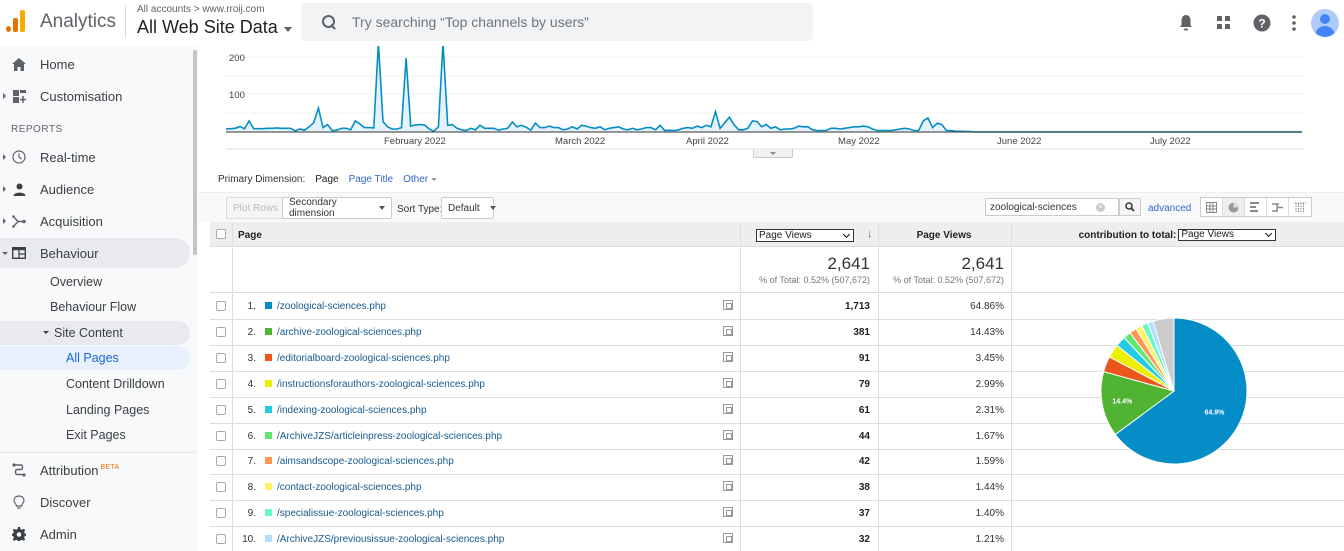 The width and height of the screenshot is (1344, 551). What do you see at coordinates (256, 208) in the screenshot?
I see `plot-rows-button: Plot Rows` at bounding box center [256, 208].